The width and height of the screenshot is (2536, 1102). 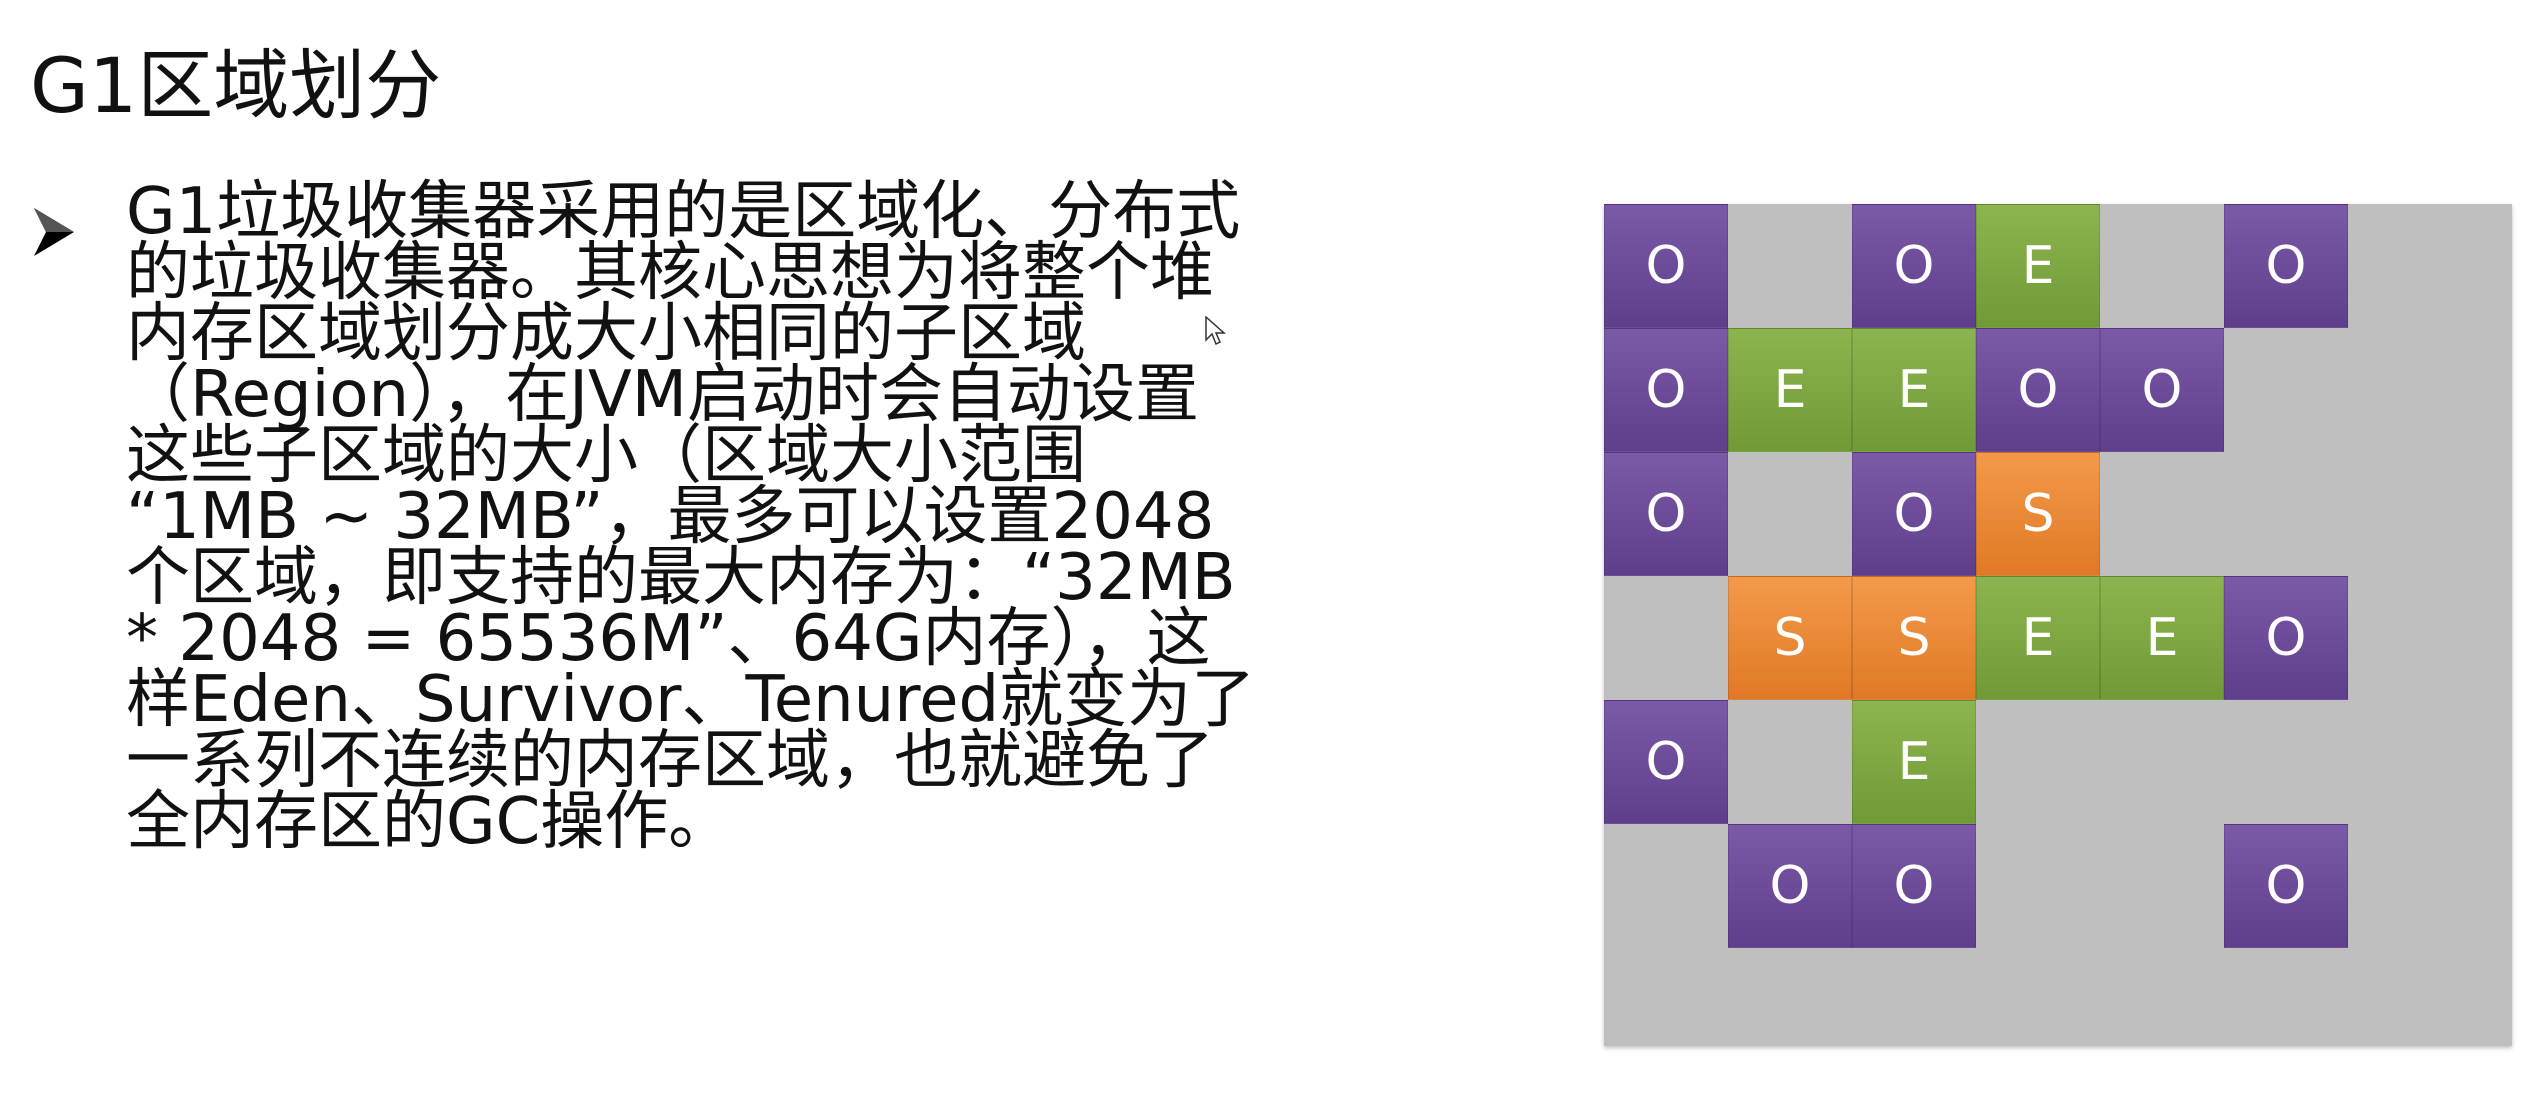 I want to click on bullet-line: “1MB ~ 32MB”，最多可以设置2048, so click(x=670, y=517).